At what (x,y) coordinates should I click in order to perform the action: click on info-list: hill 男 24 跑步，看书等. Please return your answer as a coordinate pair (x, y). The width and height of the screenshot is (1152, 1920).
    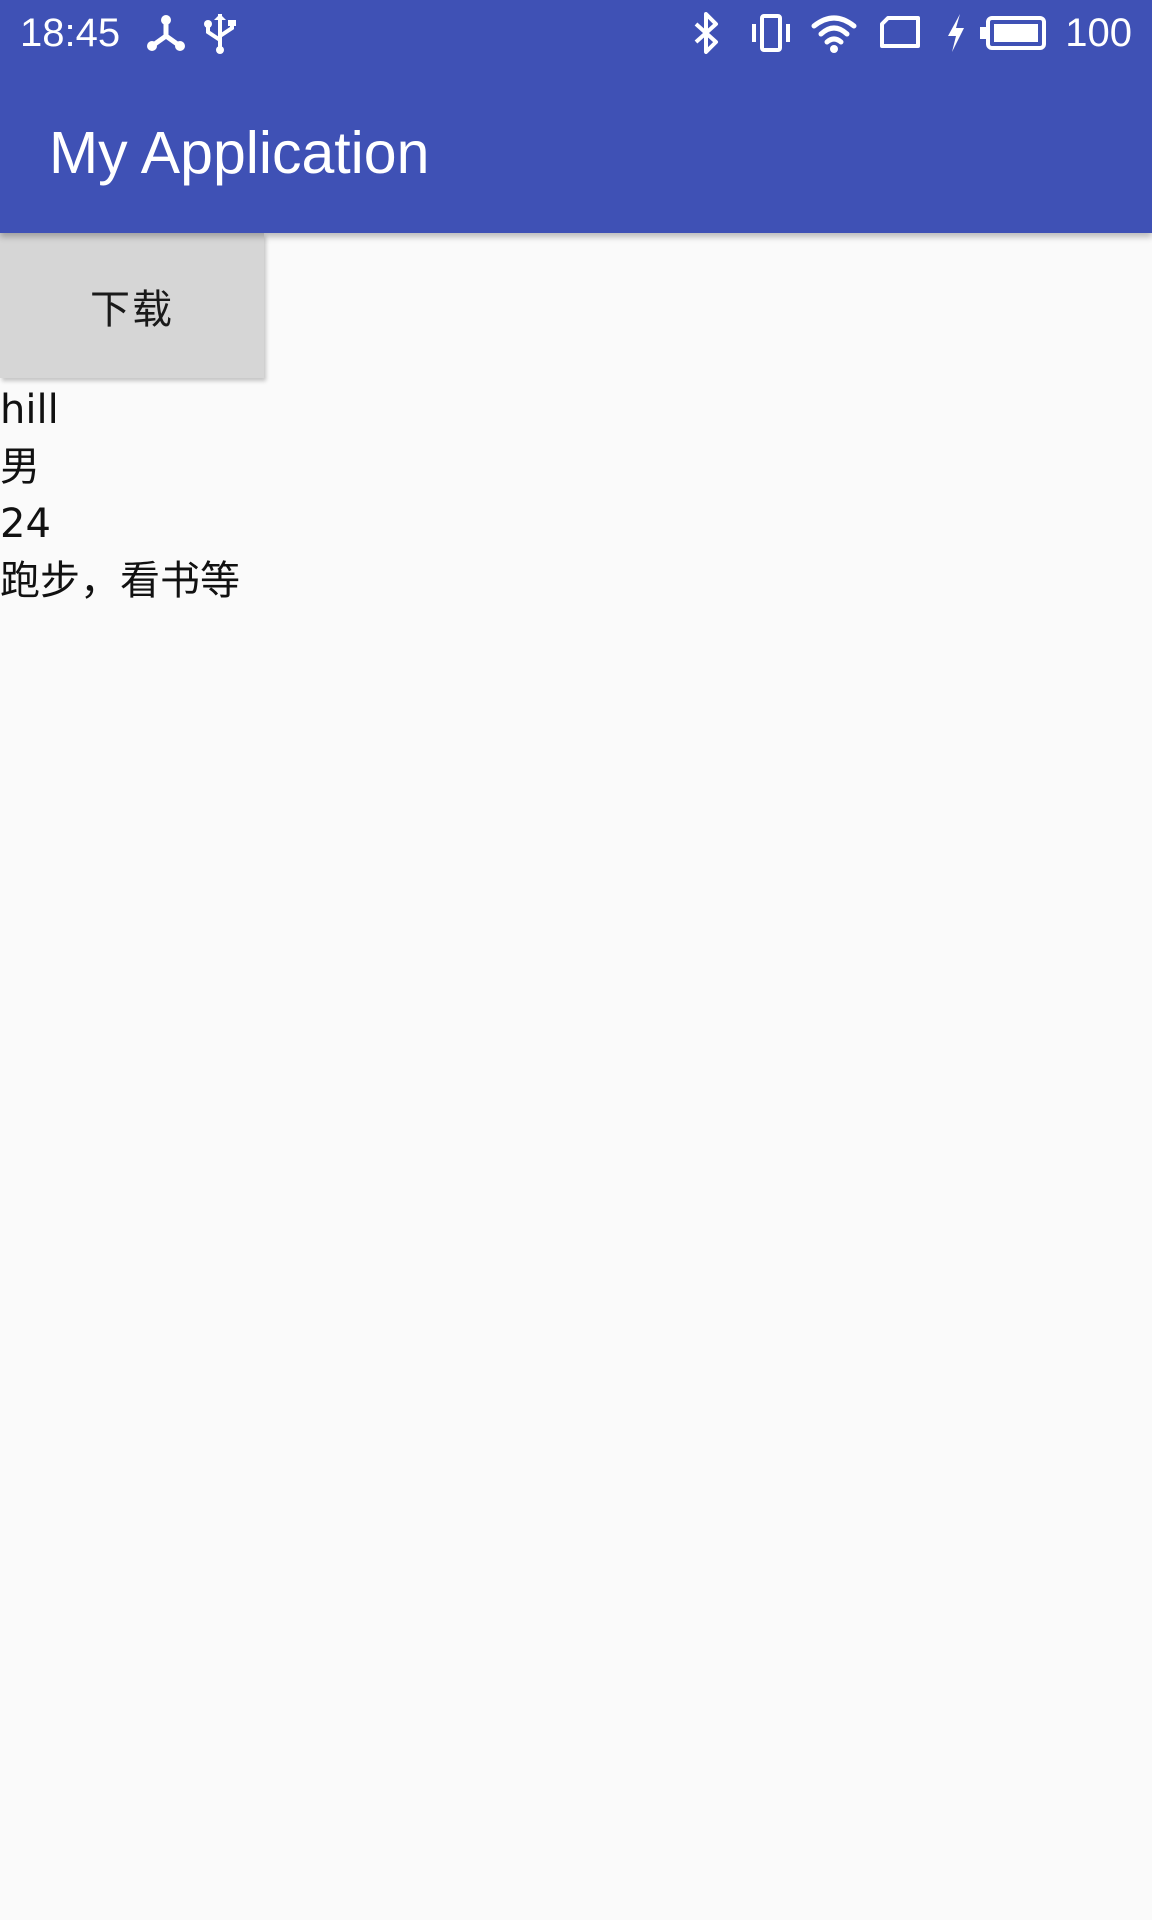
    Looking at the image, I should click on (120, 496).